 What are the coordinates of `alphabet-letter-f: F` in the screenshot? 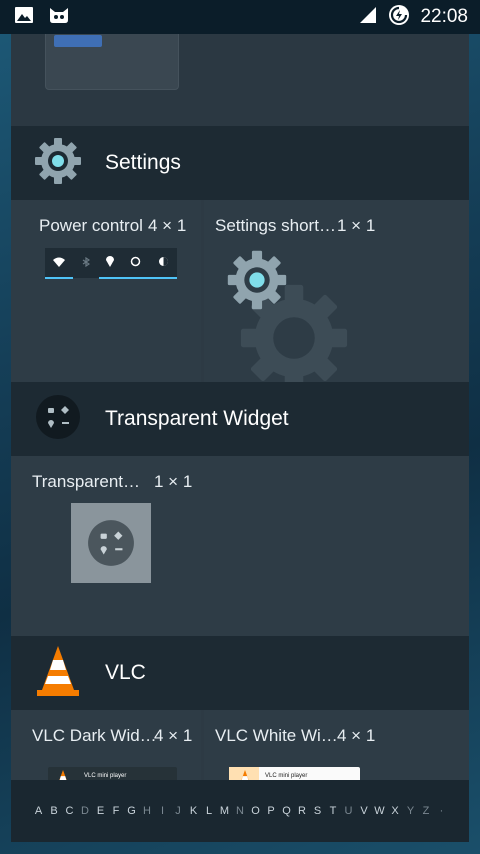 It's located at (116, 811).